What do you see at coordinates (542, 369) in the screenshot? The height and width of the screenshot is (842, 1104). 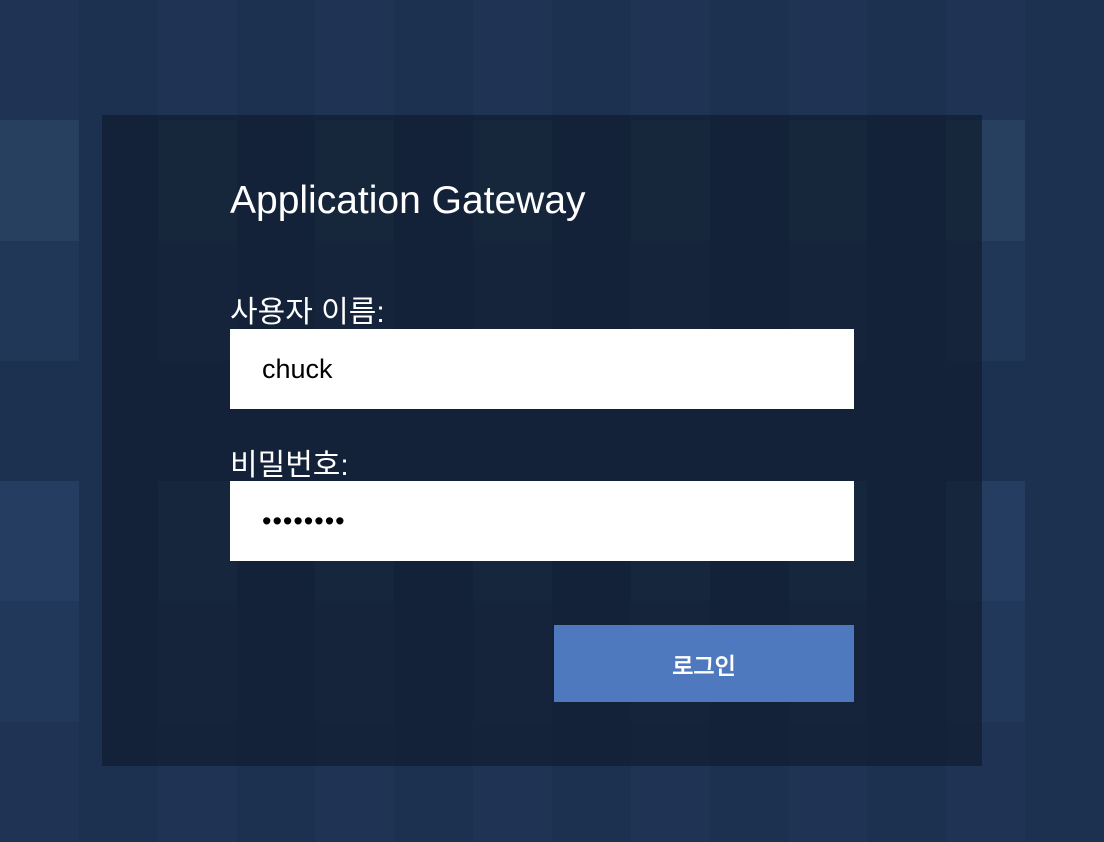 I see `username-field` at bounding box center [542, 369].